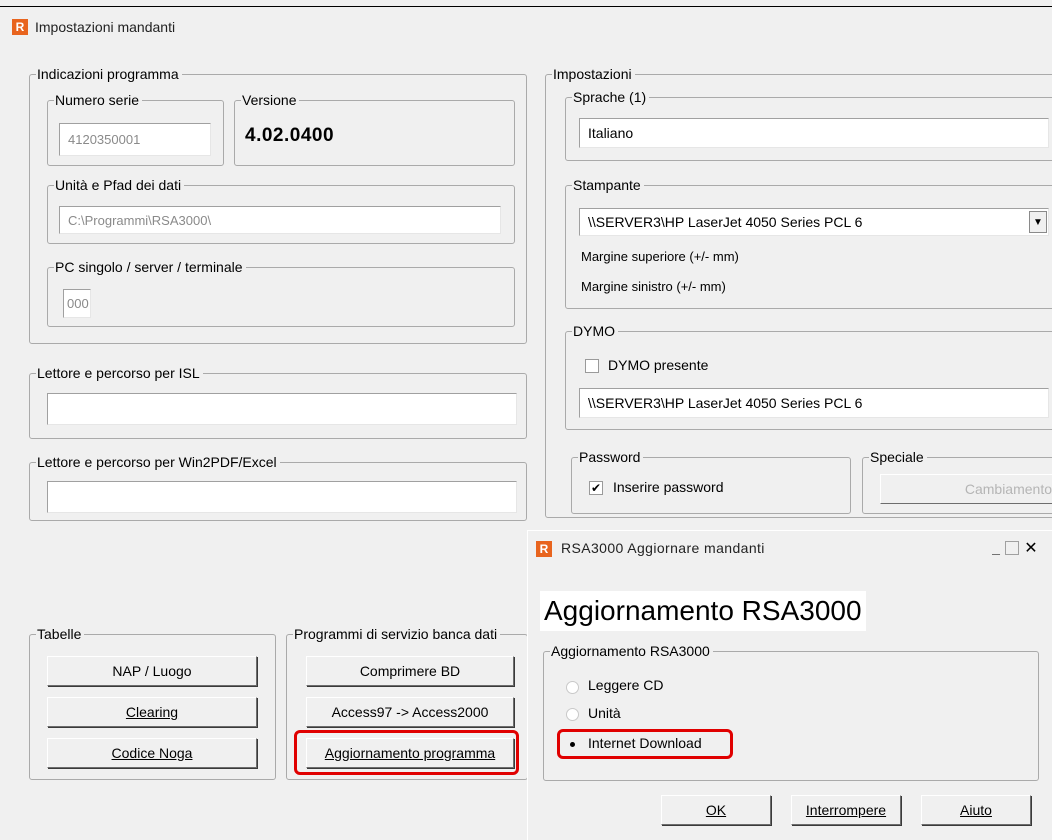  Describe the element at coordinates (544, 549) in the screenshot. I see `dialog-logo-icon: R` at that location.